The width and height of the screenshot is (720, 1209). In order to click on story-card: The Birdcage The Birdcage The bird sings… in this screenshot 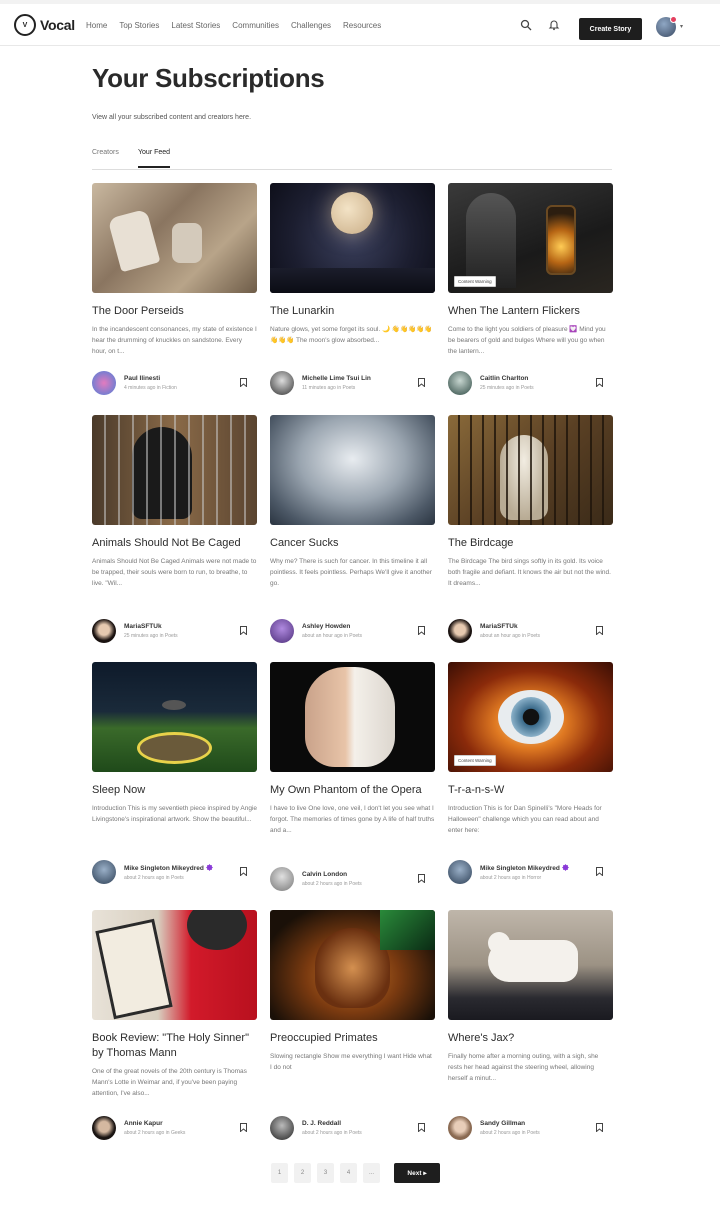, I will do `click(530, 502)`.